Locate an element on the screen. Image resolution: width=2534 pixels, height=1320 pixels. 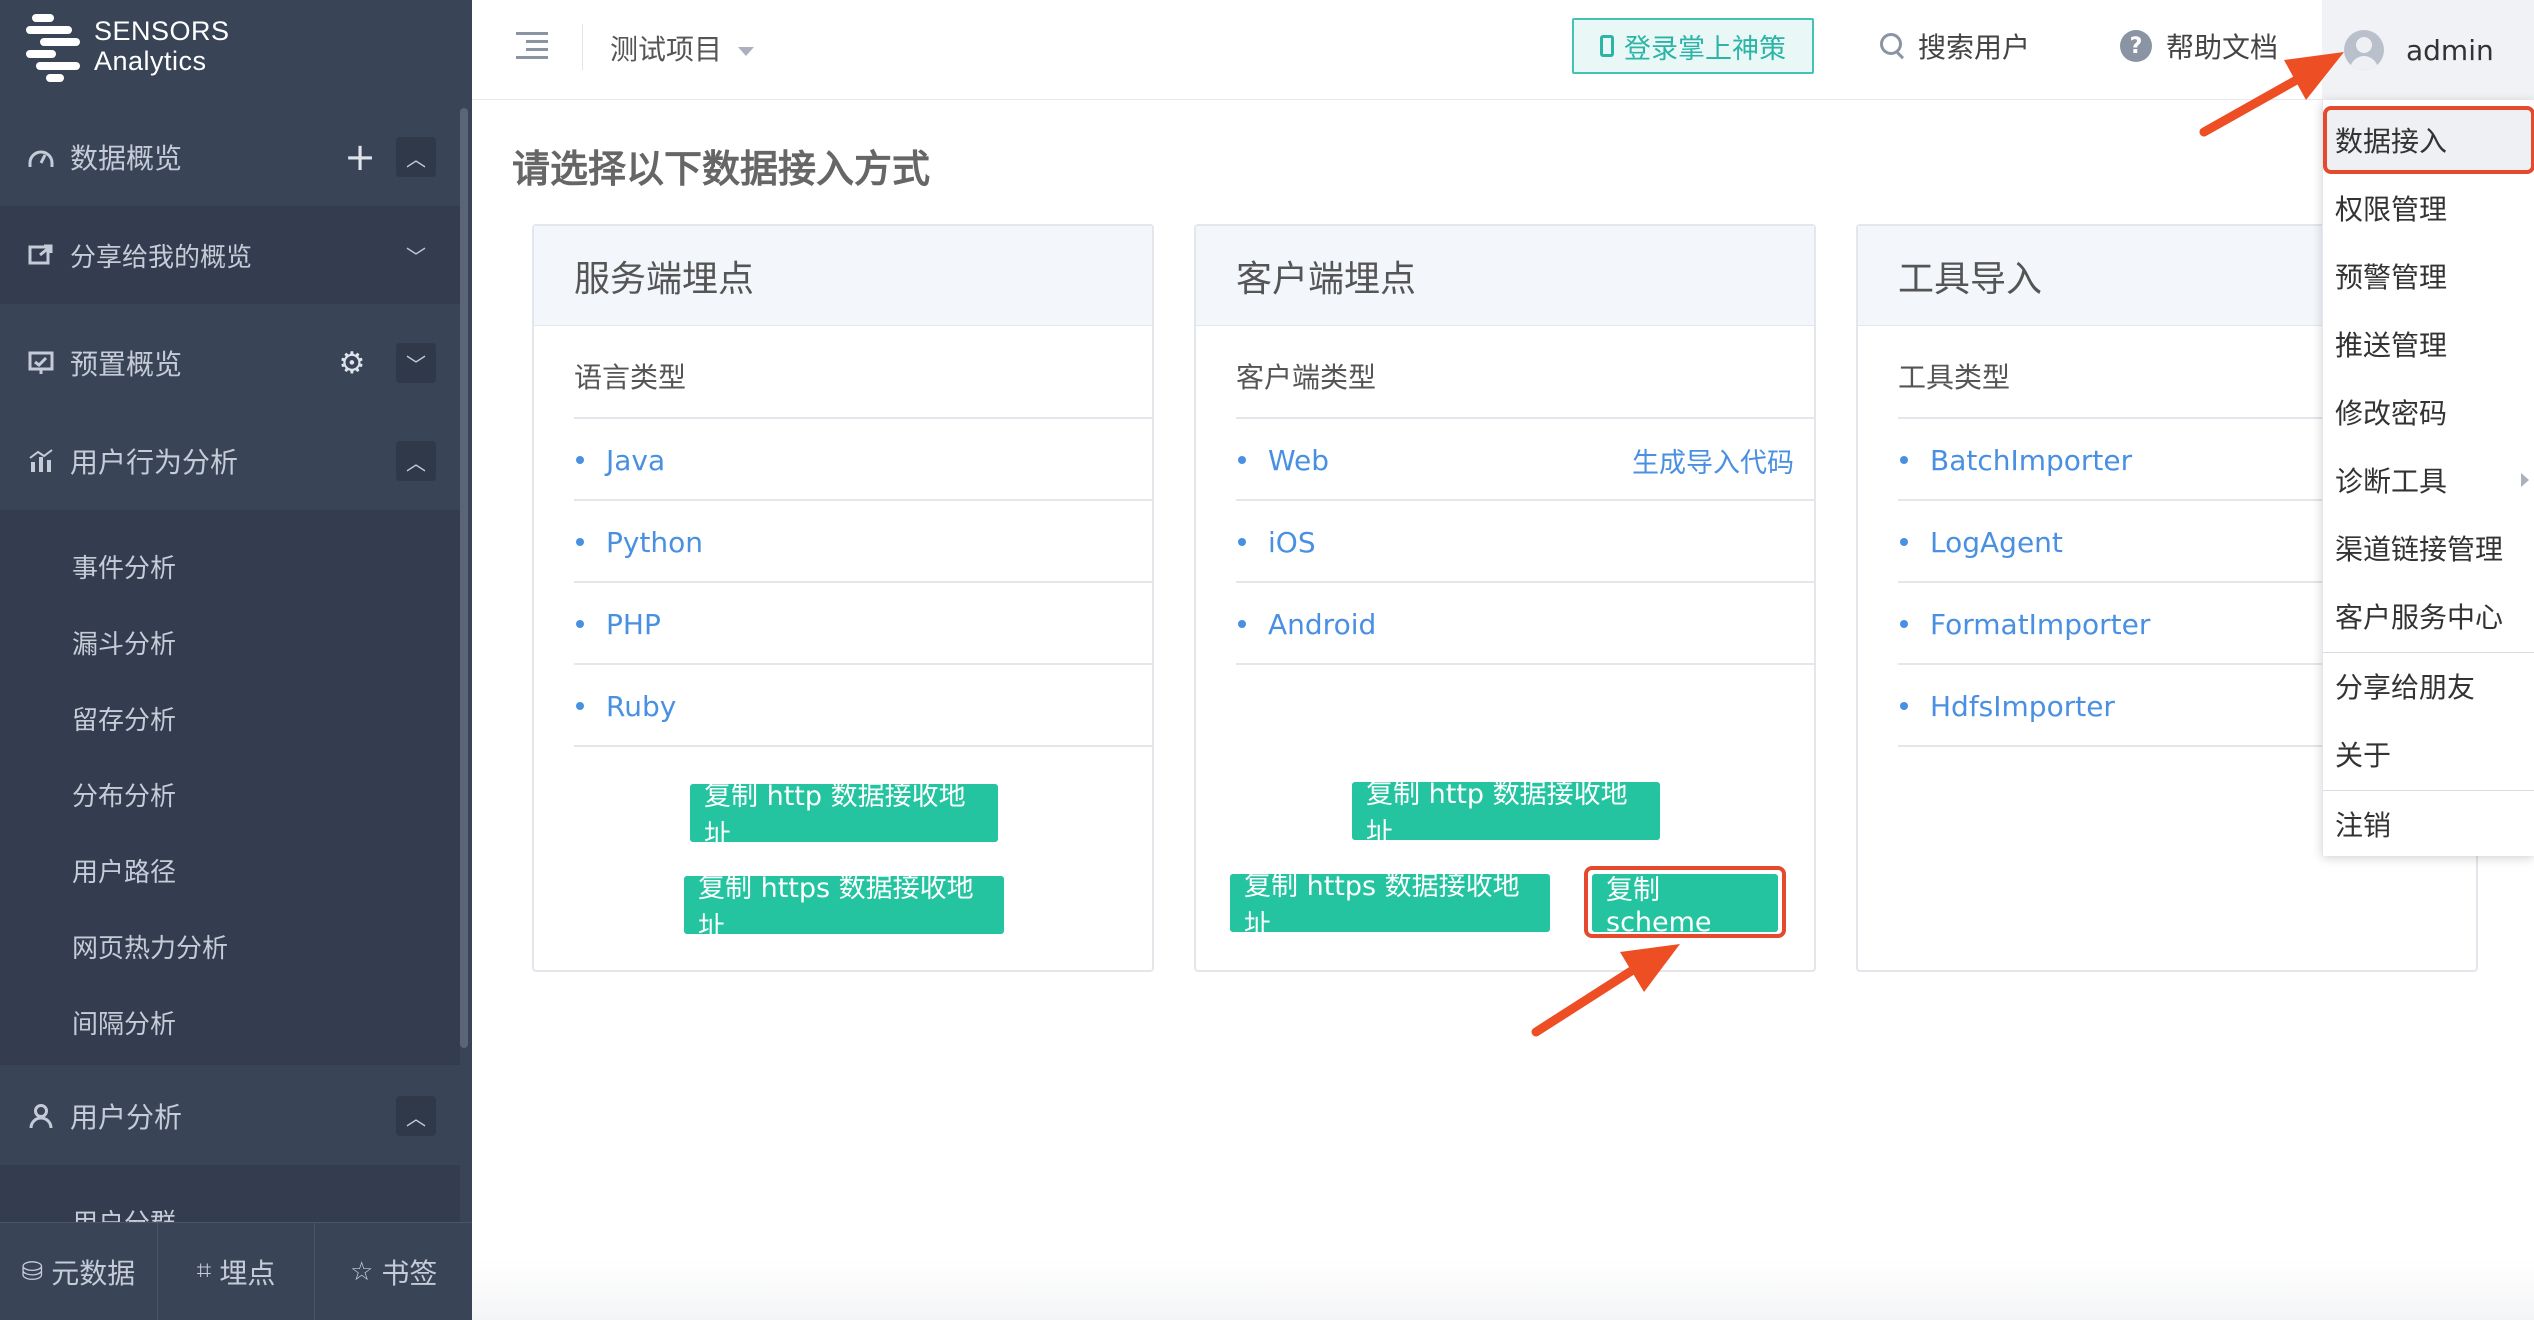
project-name: 测试项目 is located at coordinates (666, 49).